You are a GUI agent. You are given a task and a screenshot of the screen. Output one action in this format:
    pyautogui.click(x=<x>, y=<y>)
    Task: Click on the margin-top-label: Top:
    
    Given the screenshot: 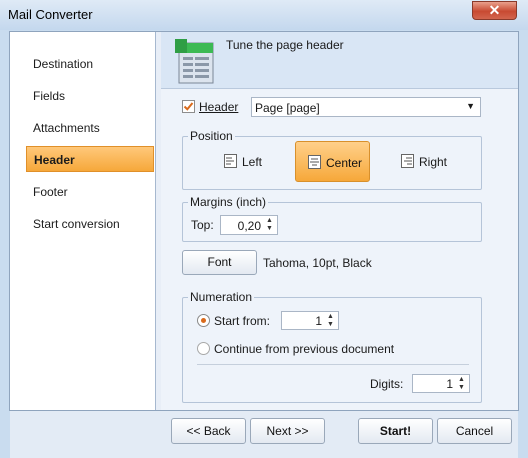 What is the action you would take?
    pyautogui.click(x=202, y=225)
    